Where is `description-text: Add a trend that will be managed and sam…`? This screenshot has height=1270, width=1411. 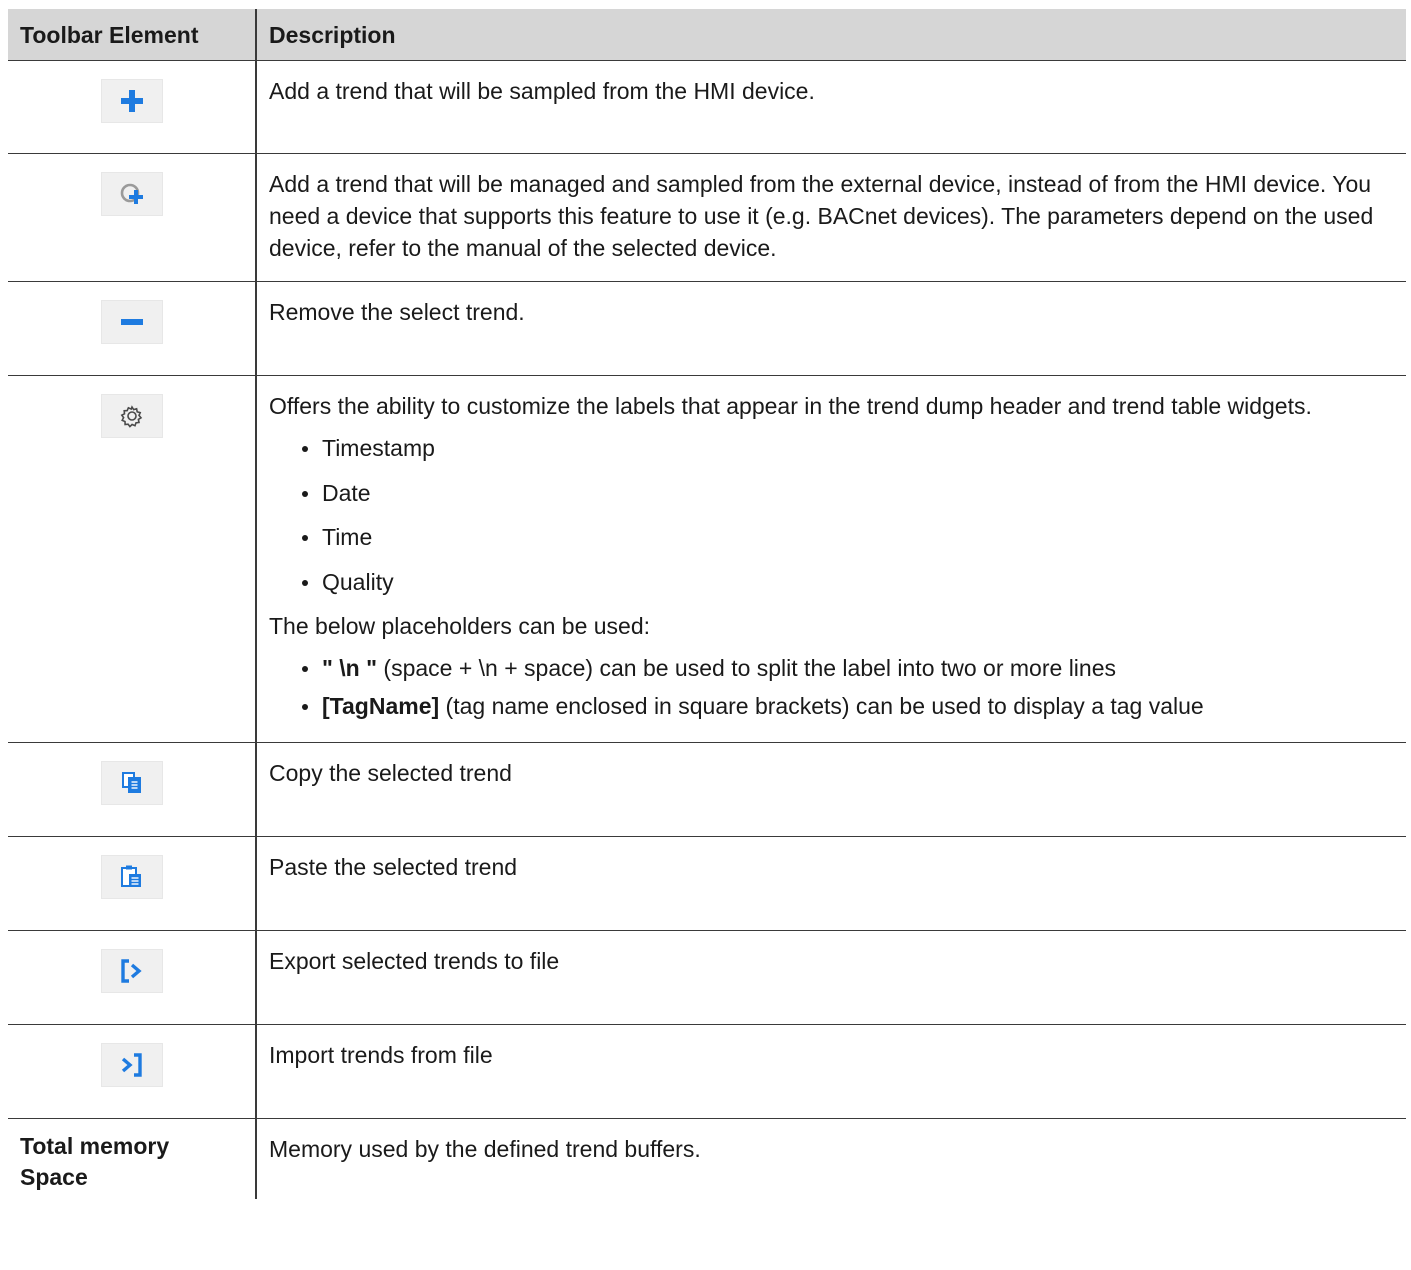 description-text: Add a trend that will be managed and sam… is located at coordinates (821, 216).